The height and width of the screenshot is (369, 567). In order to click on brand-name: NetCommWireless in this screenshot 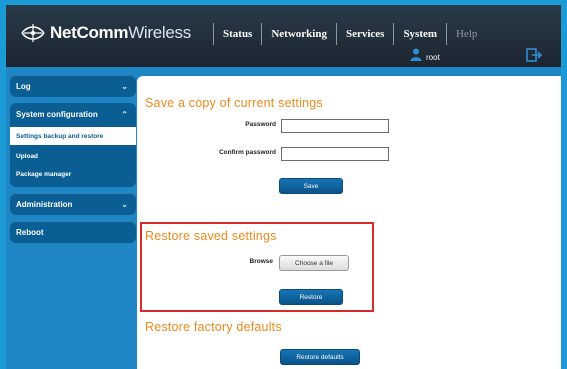, I will do `click(120, 33)`.